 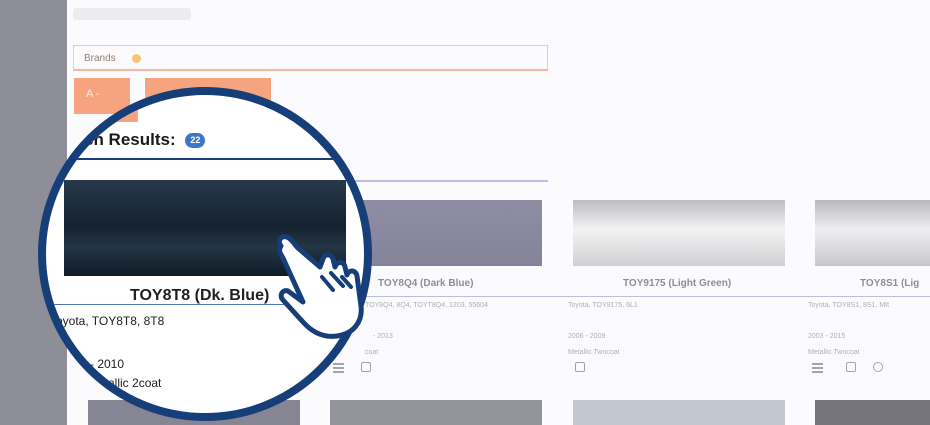 I want to click on brands-label: Brands, so click(x=100, y=58).